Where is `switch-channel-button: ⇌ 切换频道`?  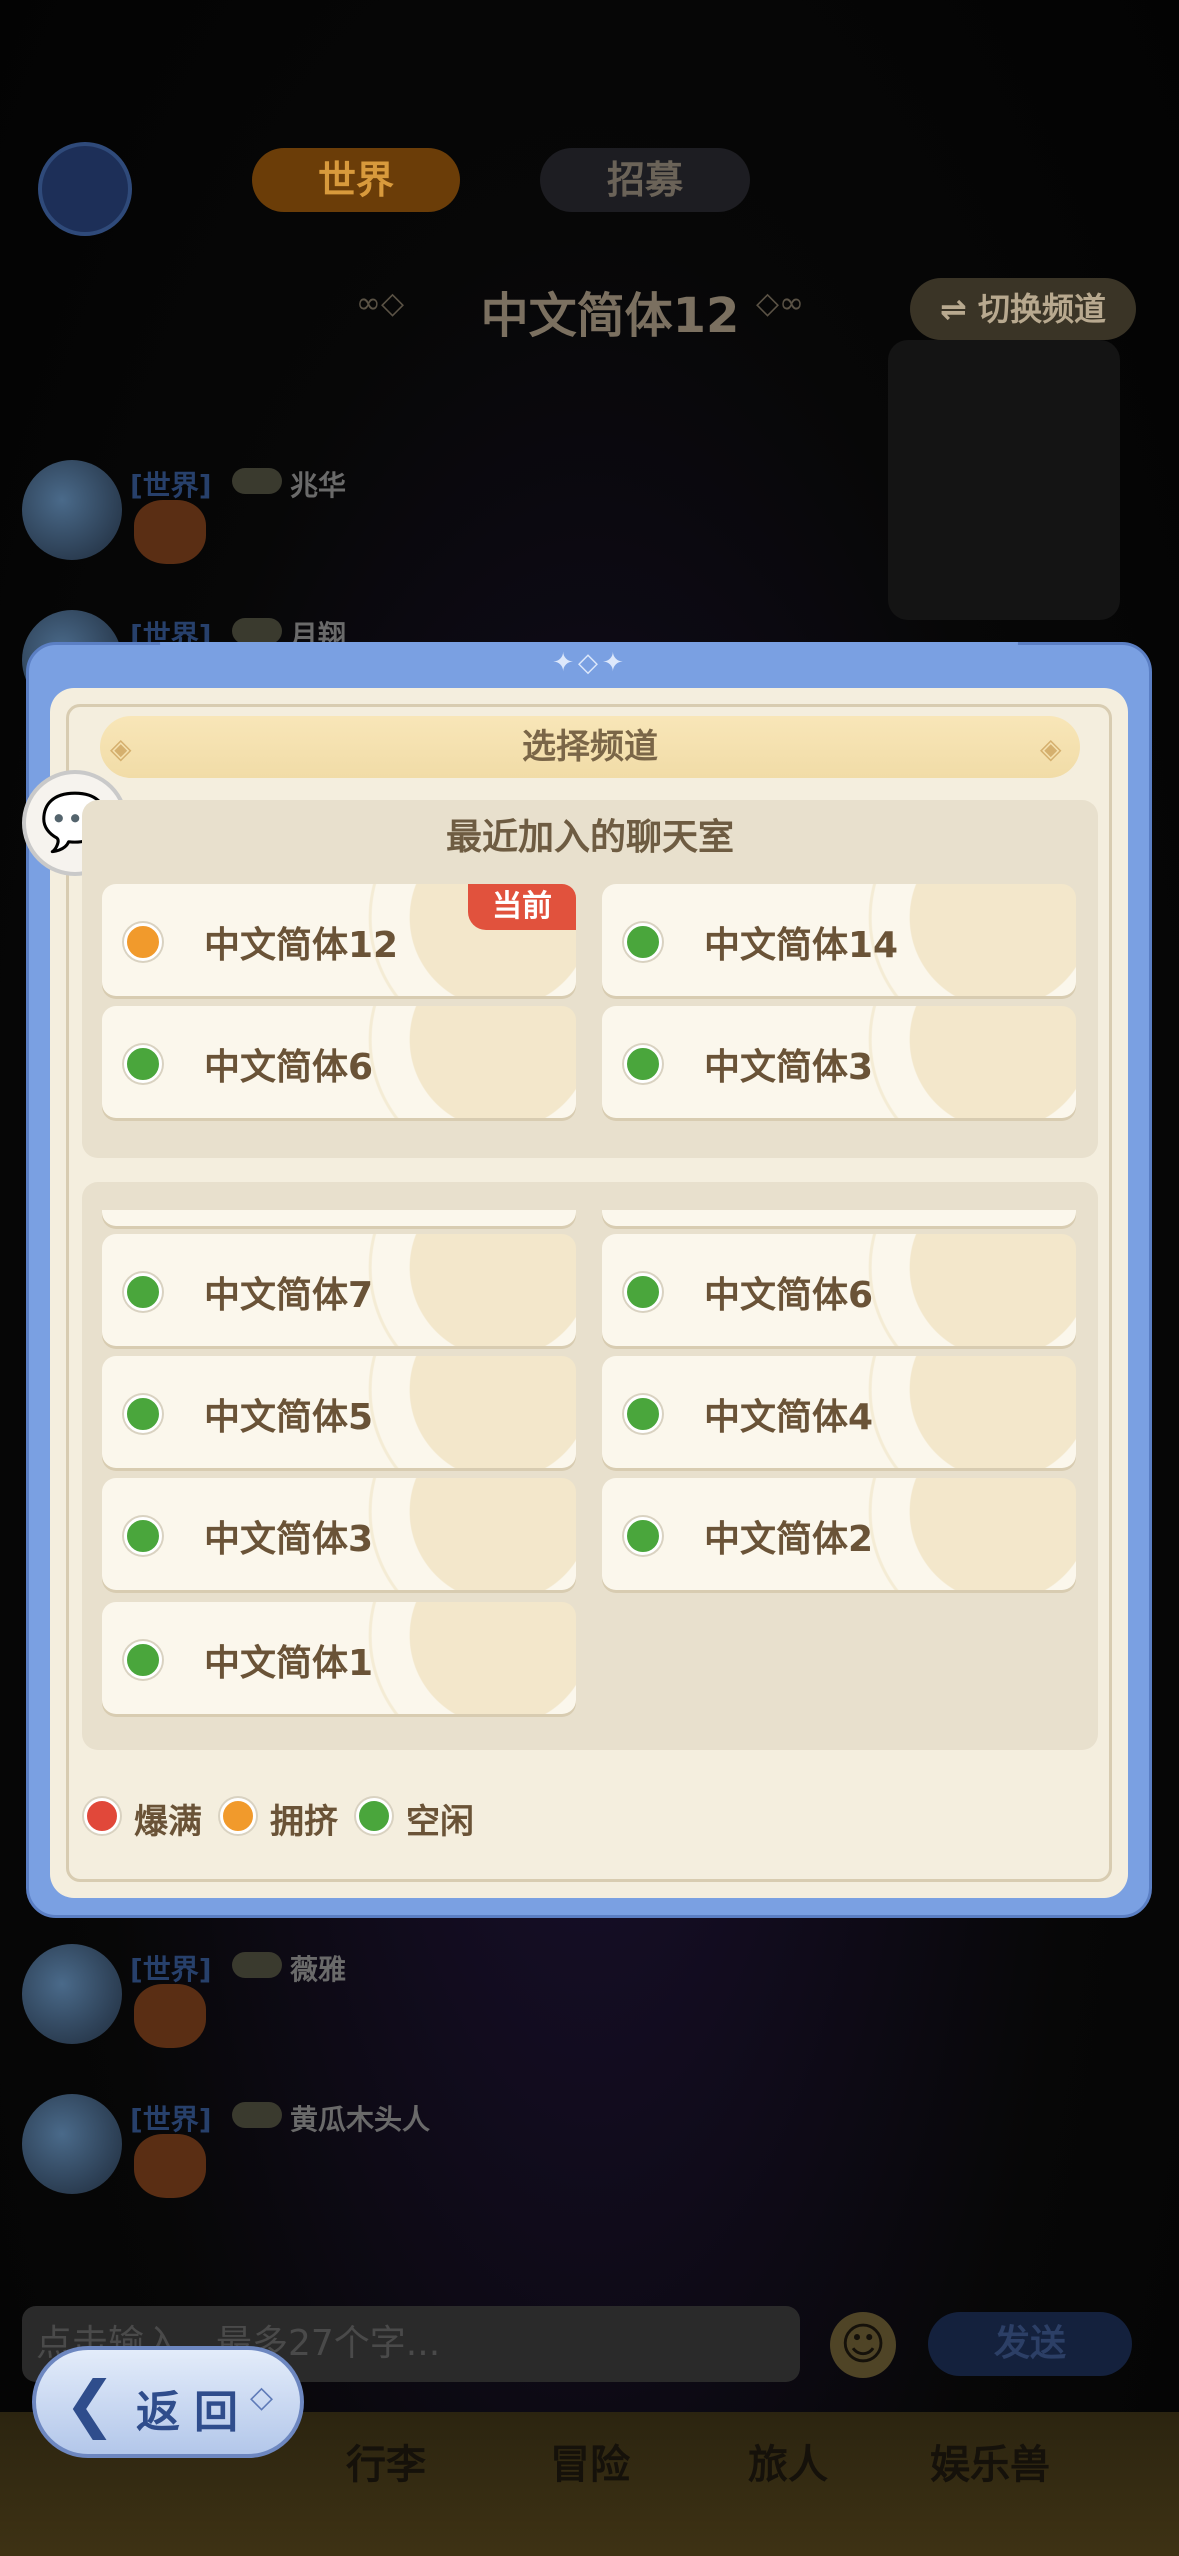 switch-channel-button: ⇌ 切换频道 is located at coordinates (1023, 309).